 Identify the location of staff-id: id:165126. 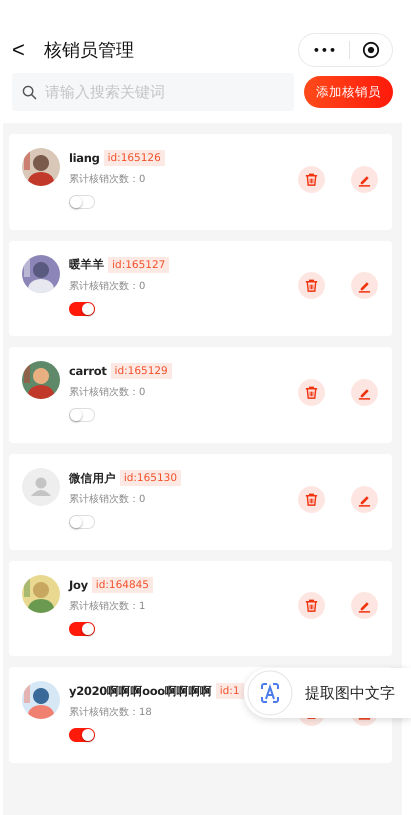
(134, 158).